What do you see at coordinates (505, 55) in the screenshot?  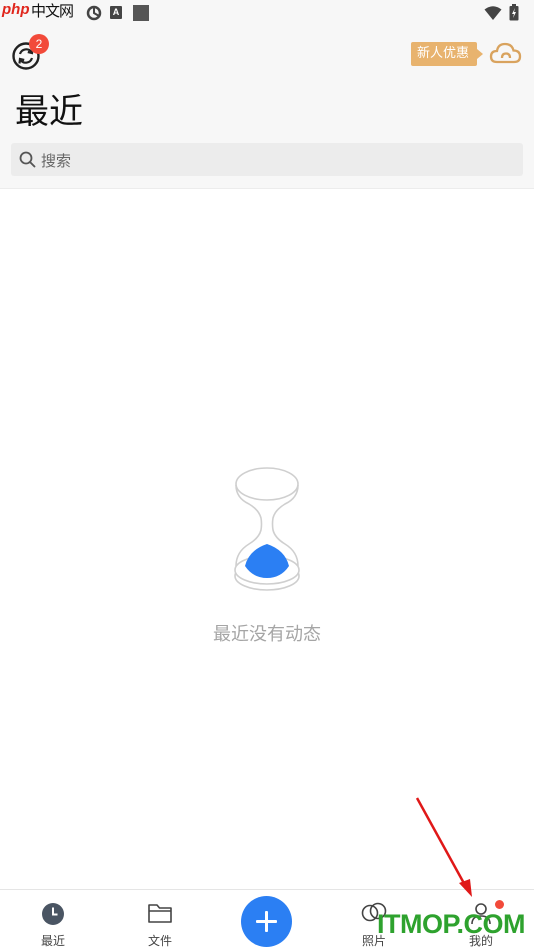 I see `cloud-icon` at bounding box center [505, 55].